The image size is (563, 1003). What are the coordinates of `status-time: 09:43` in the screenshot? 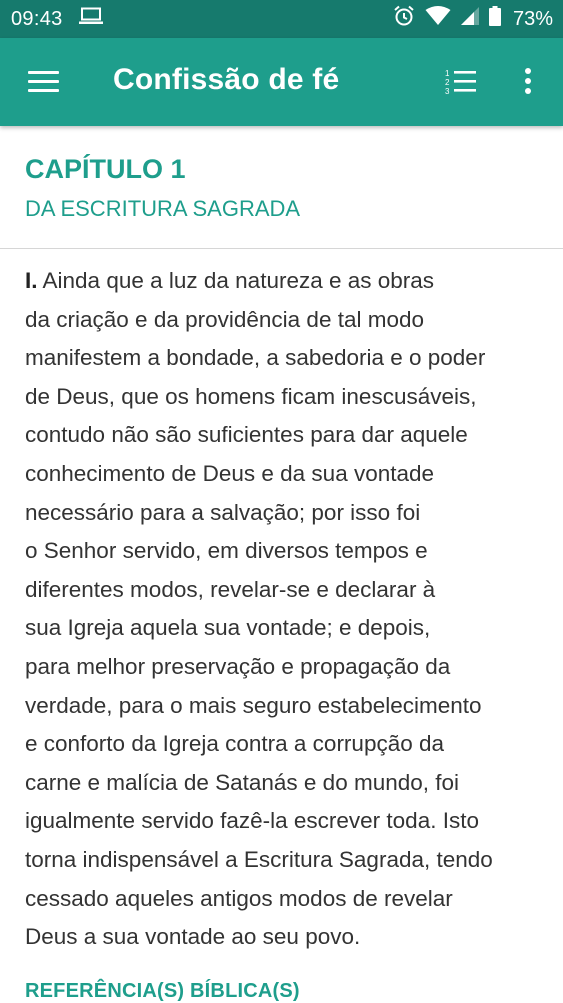 It's located at (37, 18).